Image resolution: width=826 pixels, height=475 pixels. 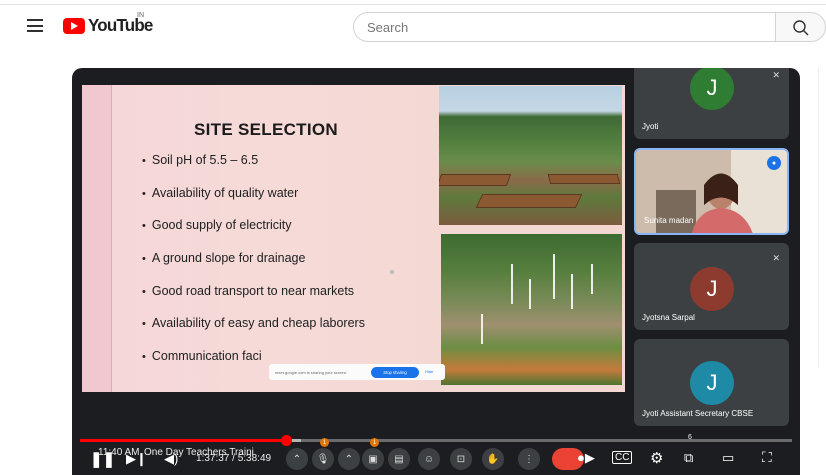 I want to click on participant-name: Sunita madan, so click(x=669, y=220).